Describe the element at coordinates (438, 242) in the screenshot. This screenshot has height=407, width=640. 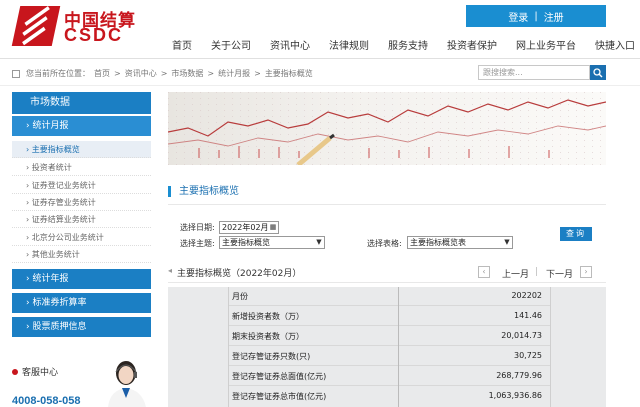
I see `table-value: 主要指标概览表` at that location.